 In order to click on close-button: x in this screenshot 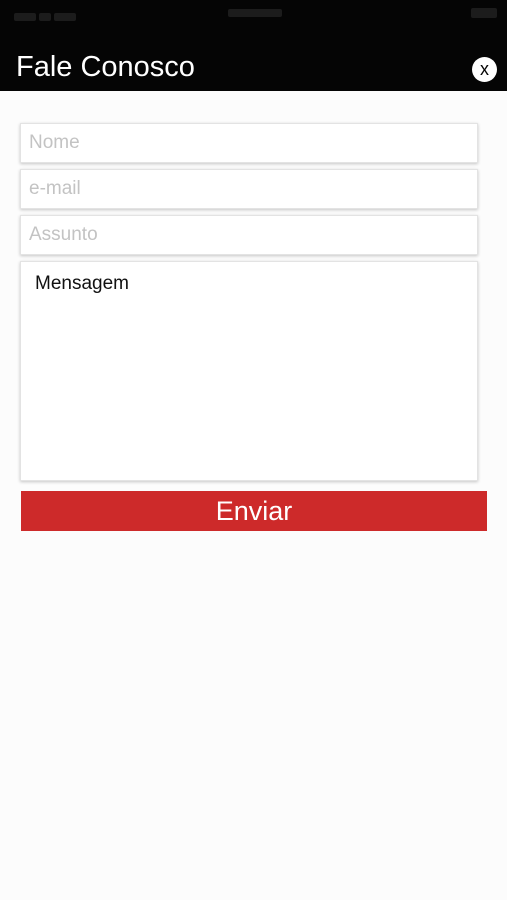, I will do `click(484, 69)`.